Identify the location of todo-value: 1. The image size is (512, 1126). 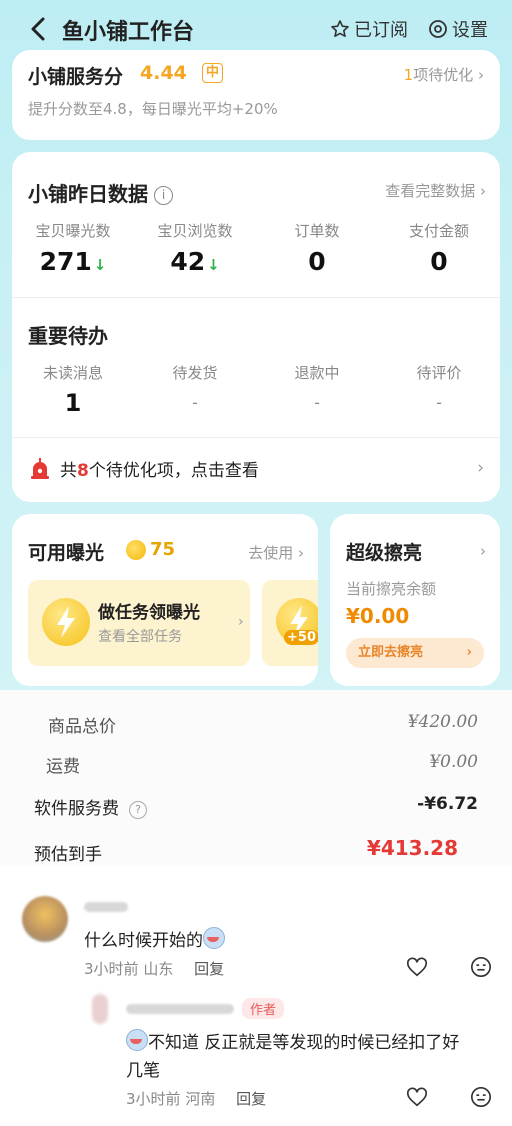
(73, 403).